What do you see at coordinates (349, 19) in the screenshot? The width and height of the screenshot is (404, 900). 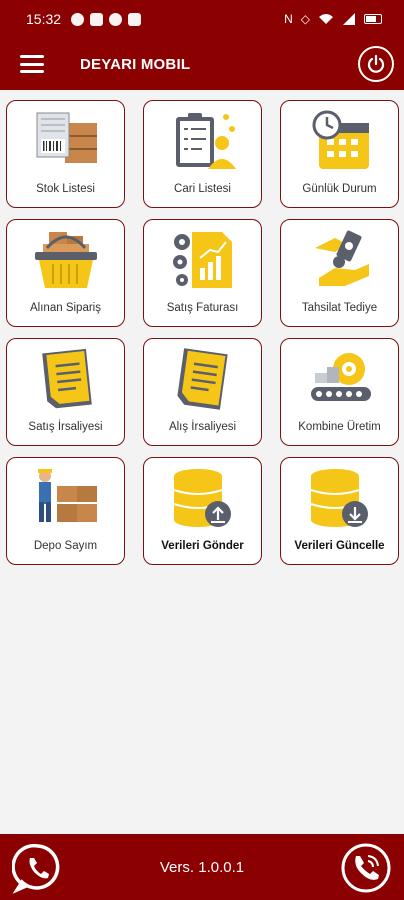 I see `signal-icon` at bounding box center [349, 19].